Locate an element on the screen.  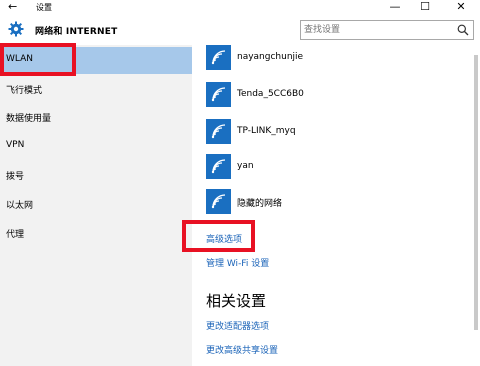
sidebar-item-proxy: 代理 is located at coordinates (96, 233).